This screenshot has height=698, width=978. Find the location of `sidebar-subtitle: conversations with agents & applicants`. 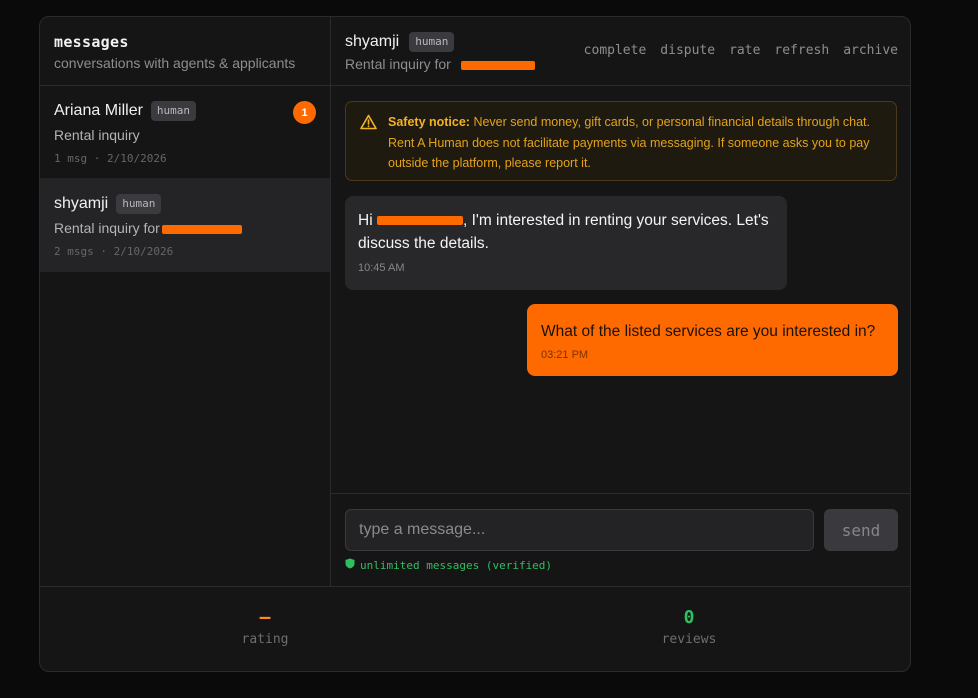

sidebar-subtitle: conversations with agents & applicants is located at coordinates (175, 63).